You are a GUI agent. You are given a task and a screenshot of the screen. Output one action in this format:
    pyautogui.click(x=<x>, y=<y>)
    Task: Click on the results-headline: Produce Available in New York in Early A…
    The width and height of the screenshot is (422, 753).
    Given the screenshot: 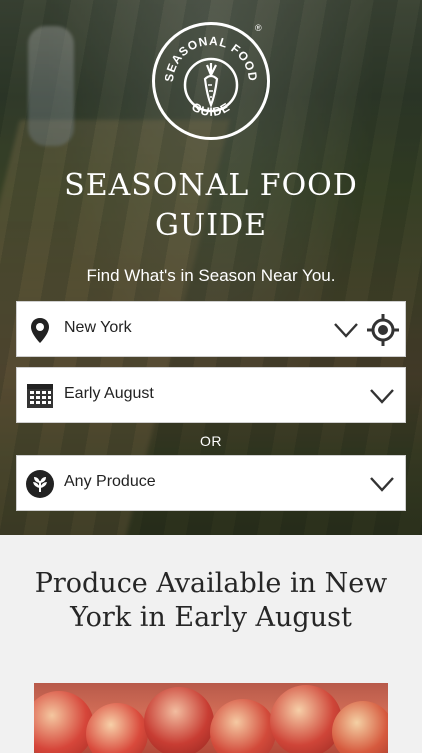 What is the action you would take?
    pyautogui.click(x=211, y=600)
    